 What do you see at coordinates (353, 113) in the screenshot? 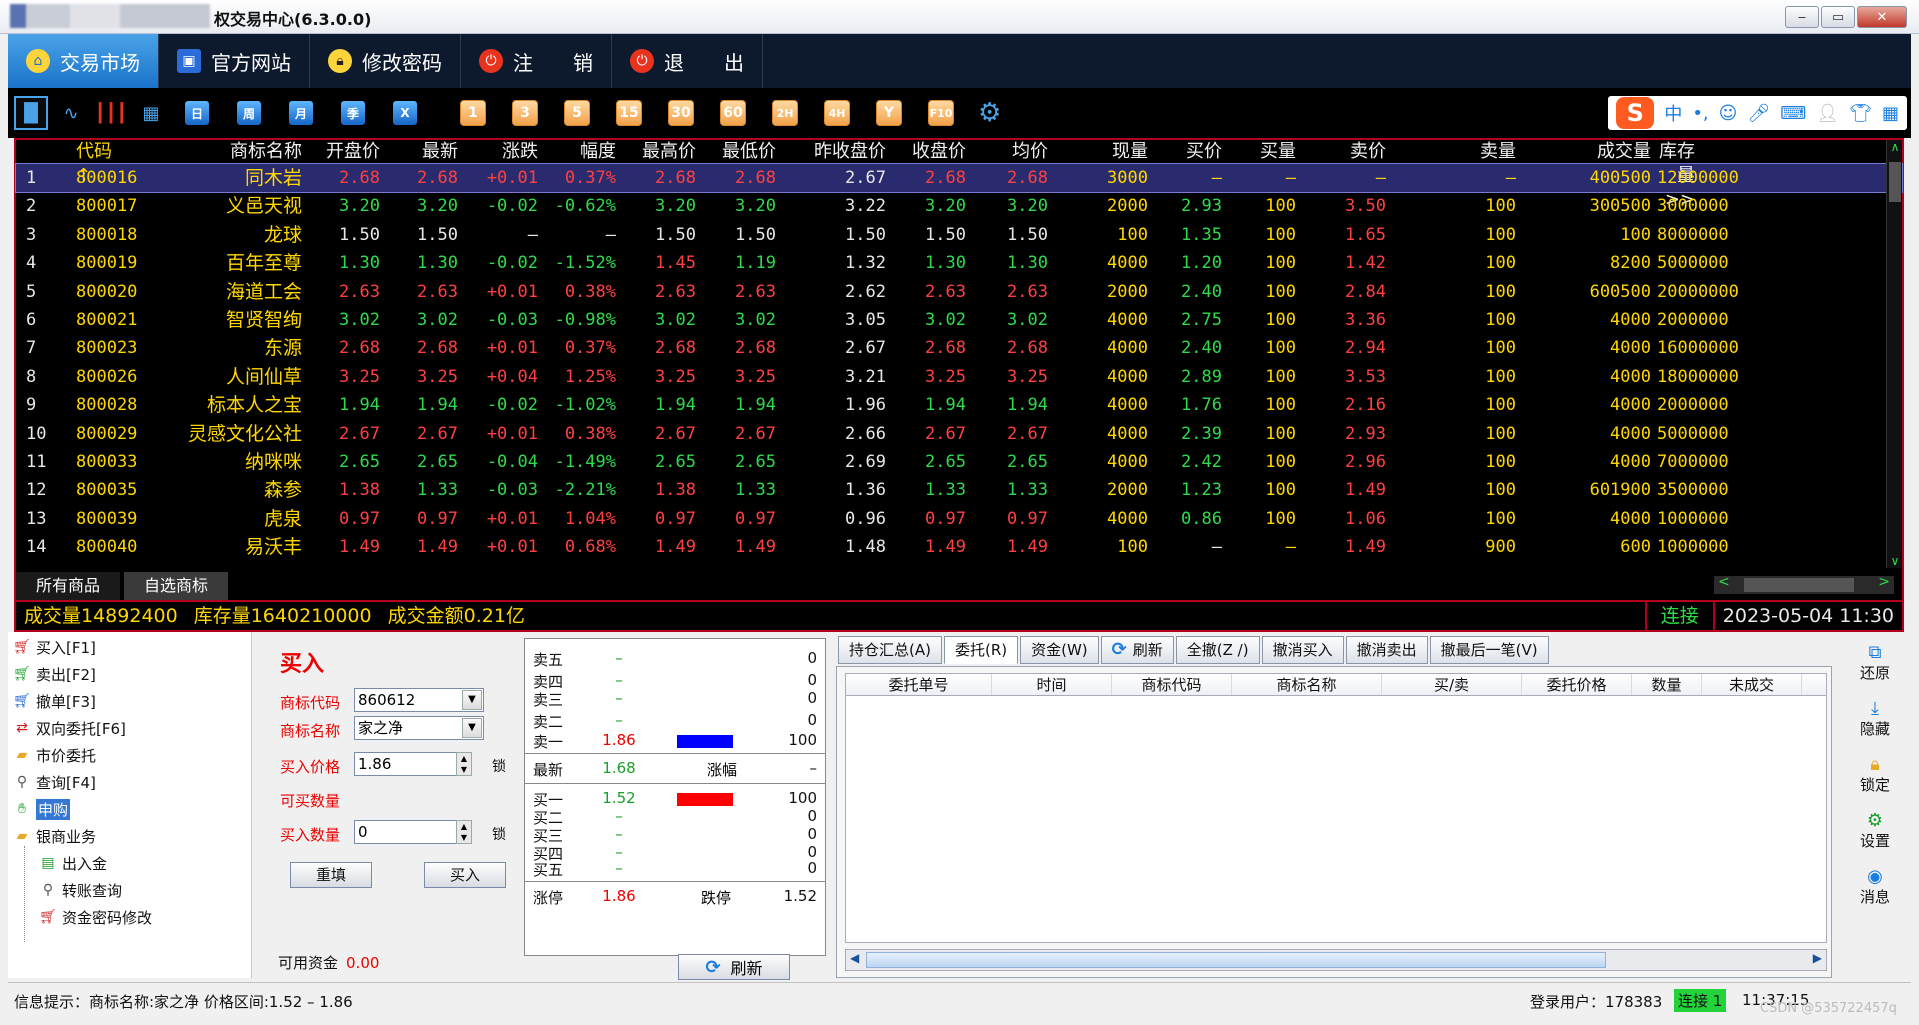
I see `period-quarter-button: 季` at bounding box center [353, 113].